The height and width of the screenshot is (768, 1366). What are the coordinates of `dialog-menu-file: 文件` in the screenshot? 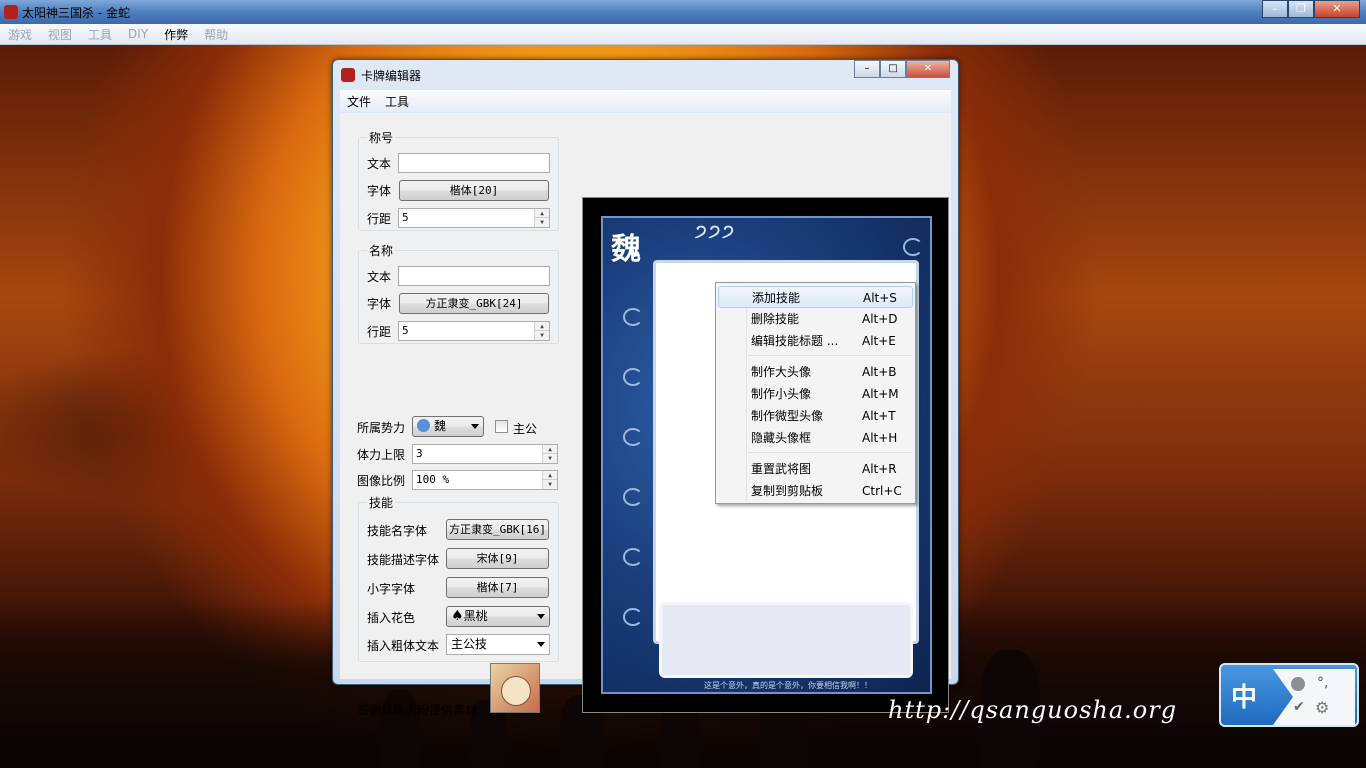 It's located at (359, 101).